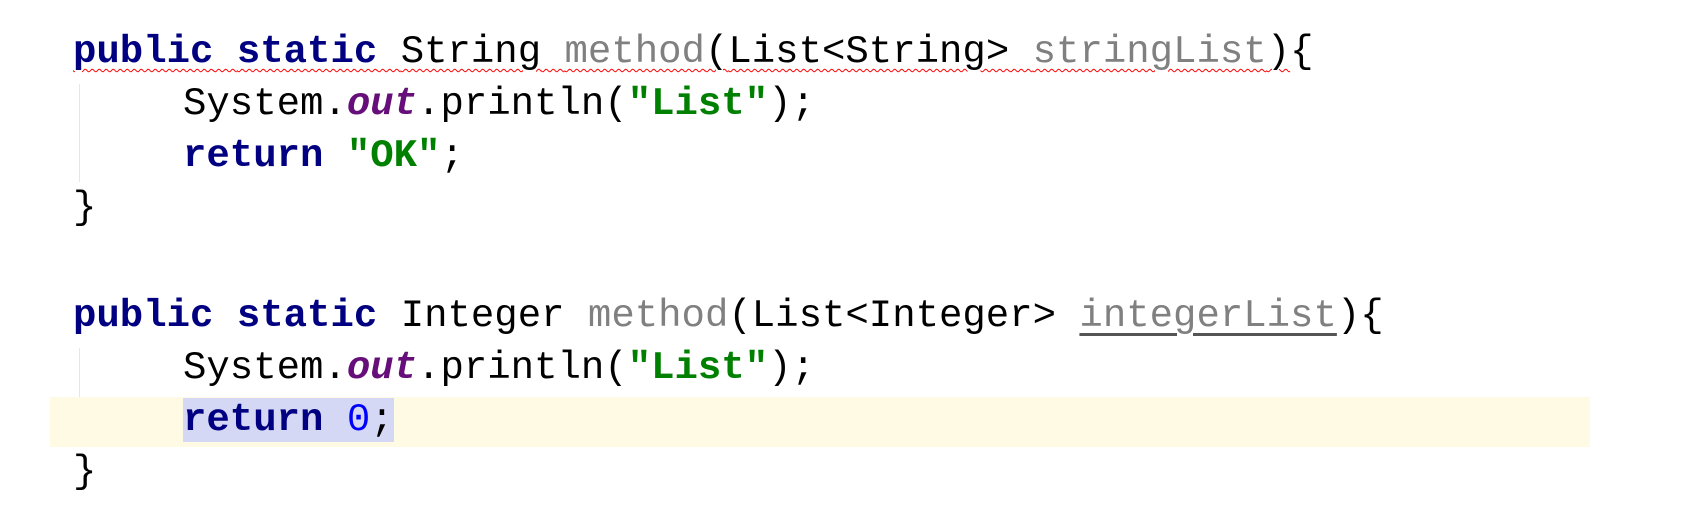  I want to click on code-line-method1-print: System.out.println("List");, so click(444, 104).